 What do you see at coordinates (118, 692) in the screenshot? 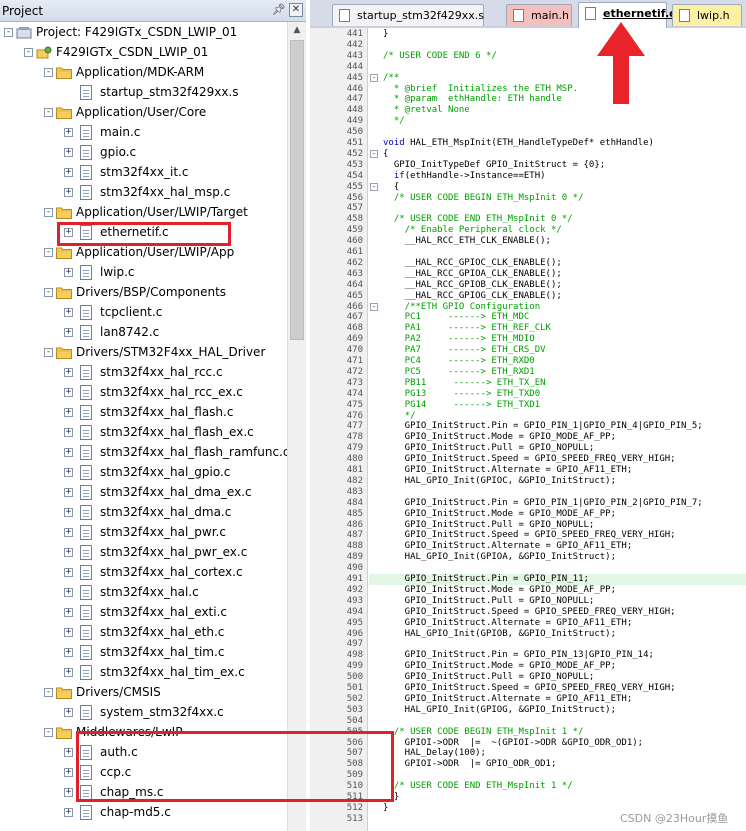
I see `tree-item-label: Drivers/CMSIS` at bounding box center [118, 692].